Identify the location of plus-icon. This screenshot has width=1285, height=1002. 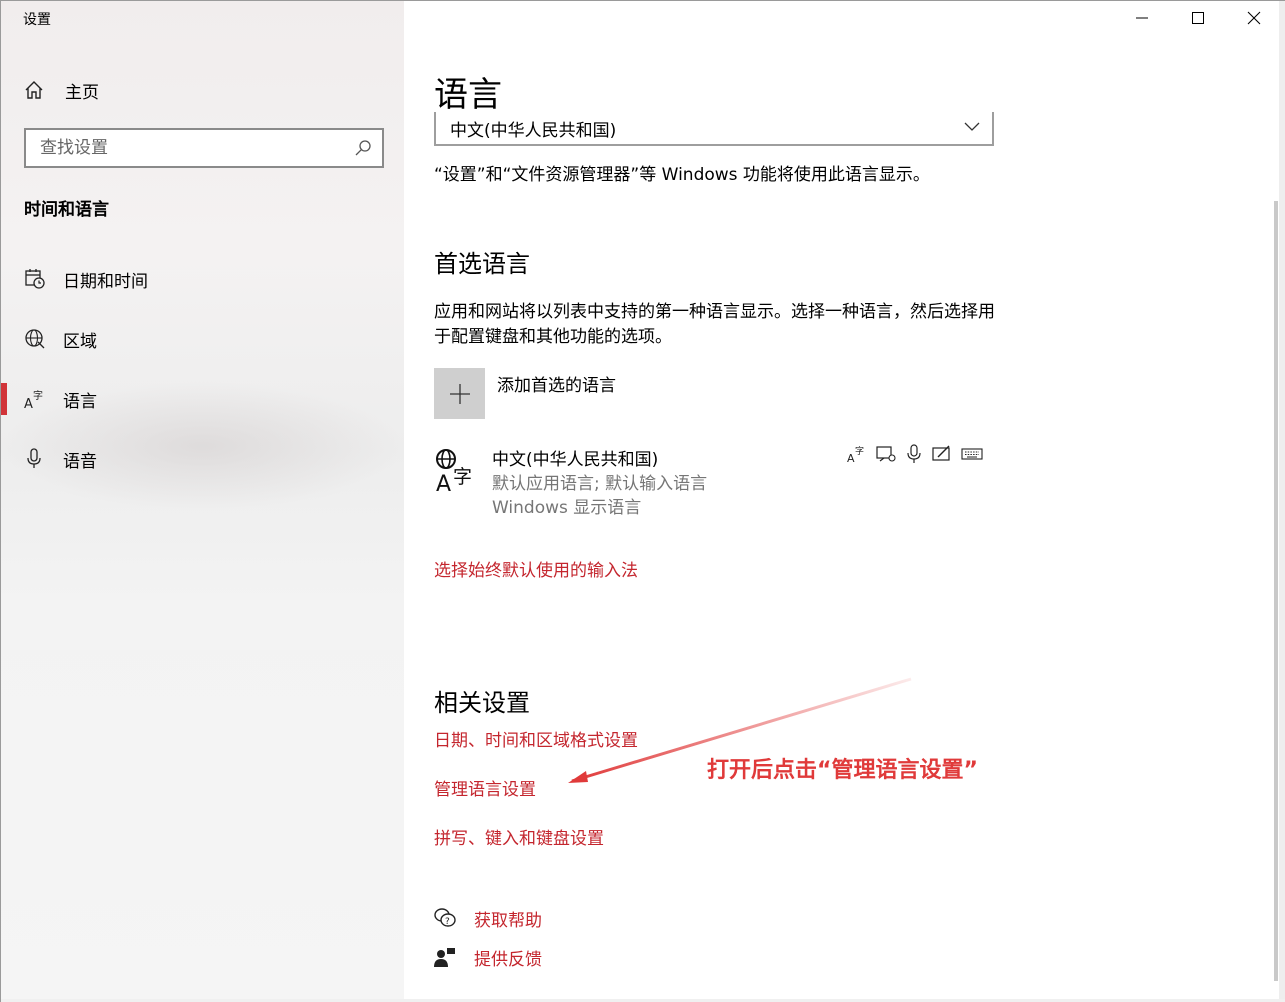
(460, 394).